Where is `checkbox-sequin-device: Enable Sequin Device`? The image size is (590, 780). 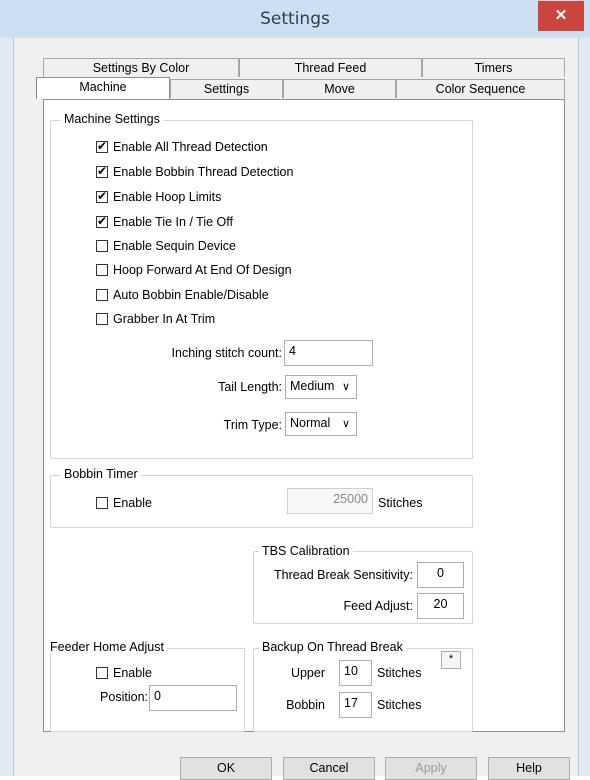
checkbox-sequin-device: Enable Sequin Device is located at coordinates (166, 246).